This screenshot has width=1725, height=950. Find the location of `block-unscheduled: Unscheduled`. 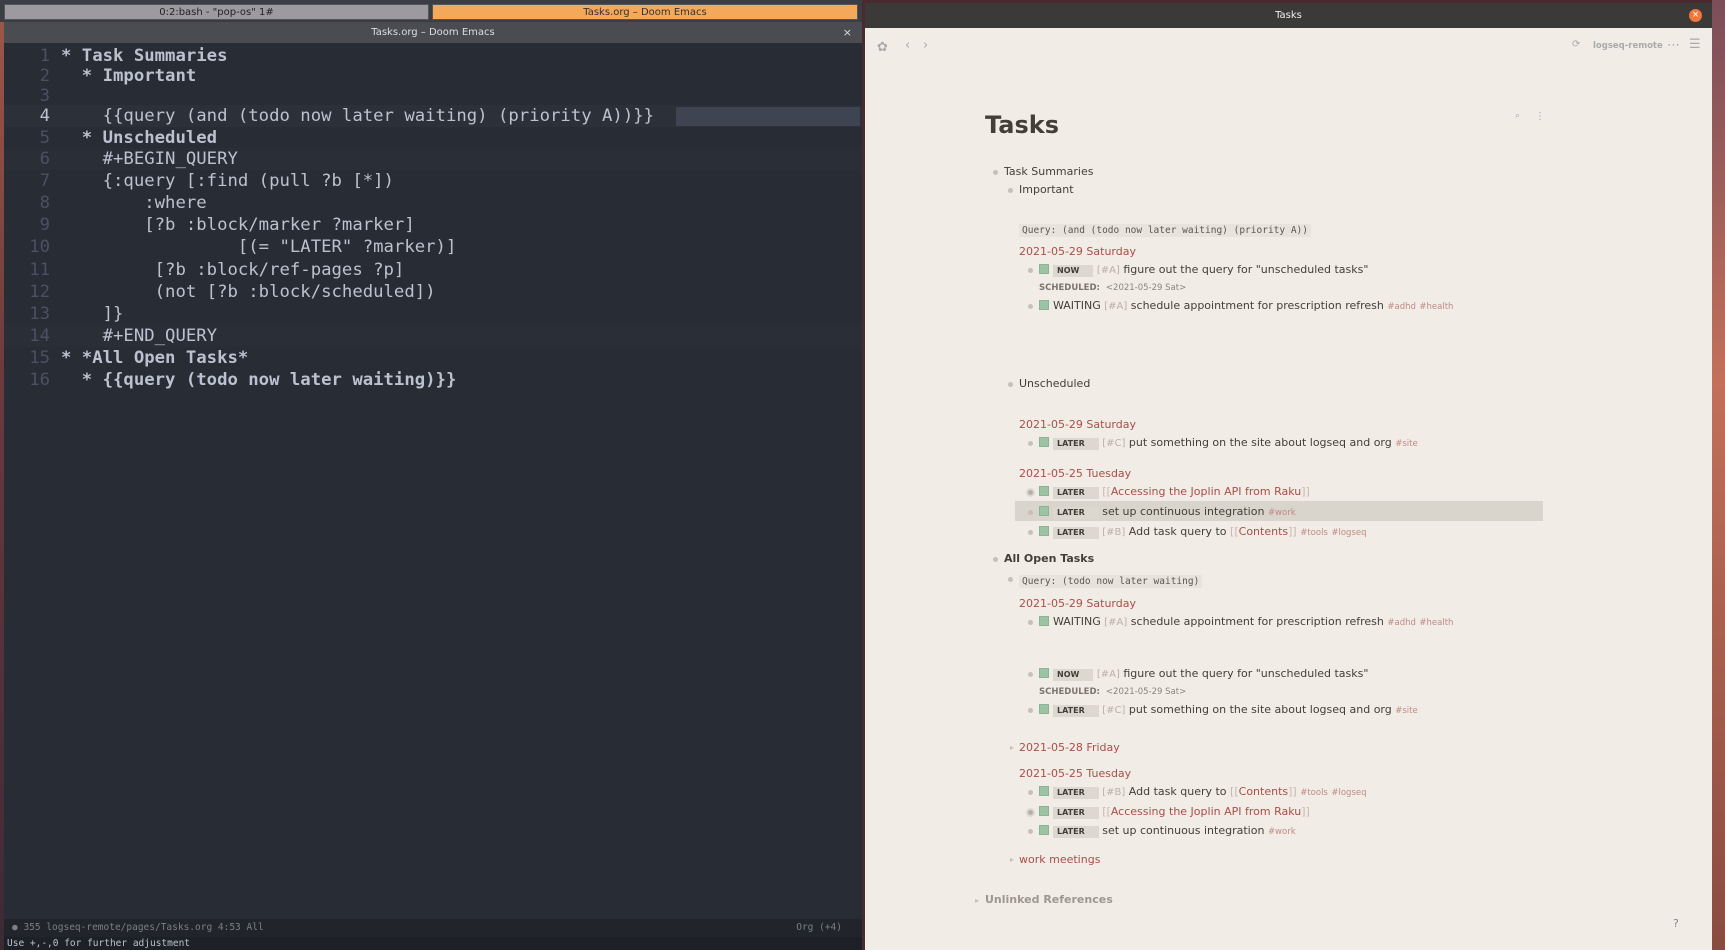

block-unscheduled: Unscheduled is located at coordinates (1054, 384).